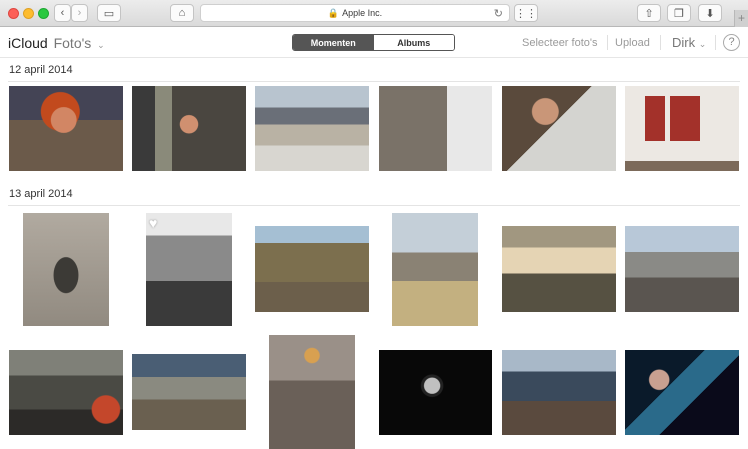 This screenshot has width=748, height=449. I want to click on sidebar-button: ▭, so click(109, 13).